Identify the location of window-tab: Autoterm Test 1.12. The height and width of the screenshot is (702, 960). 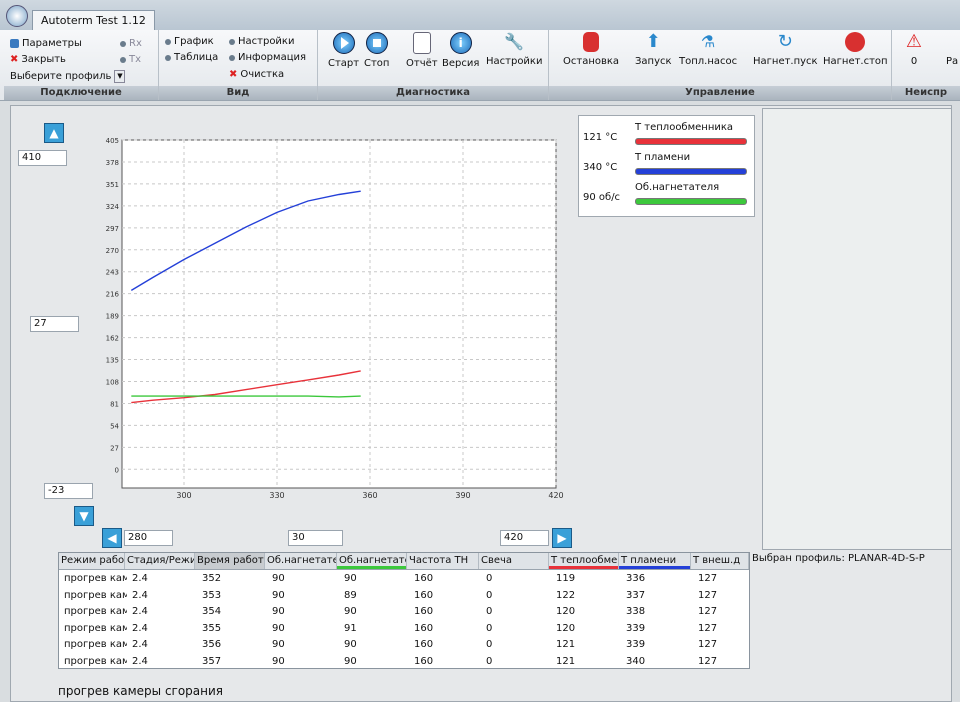
(93, 20).